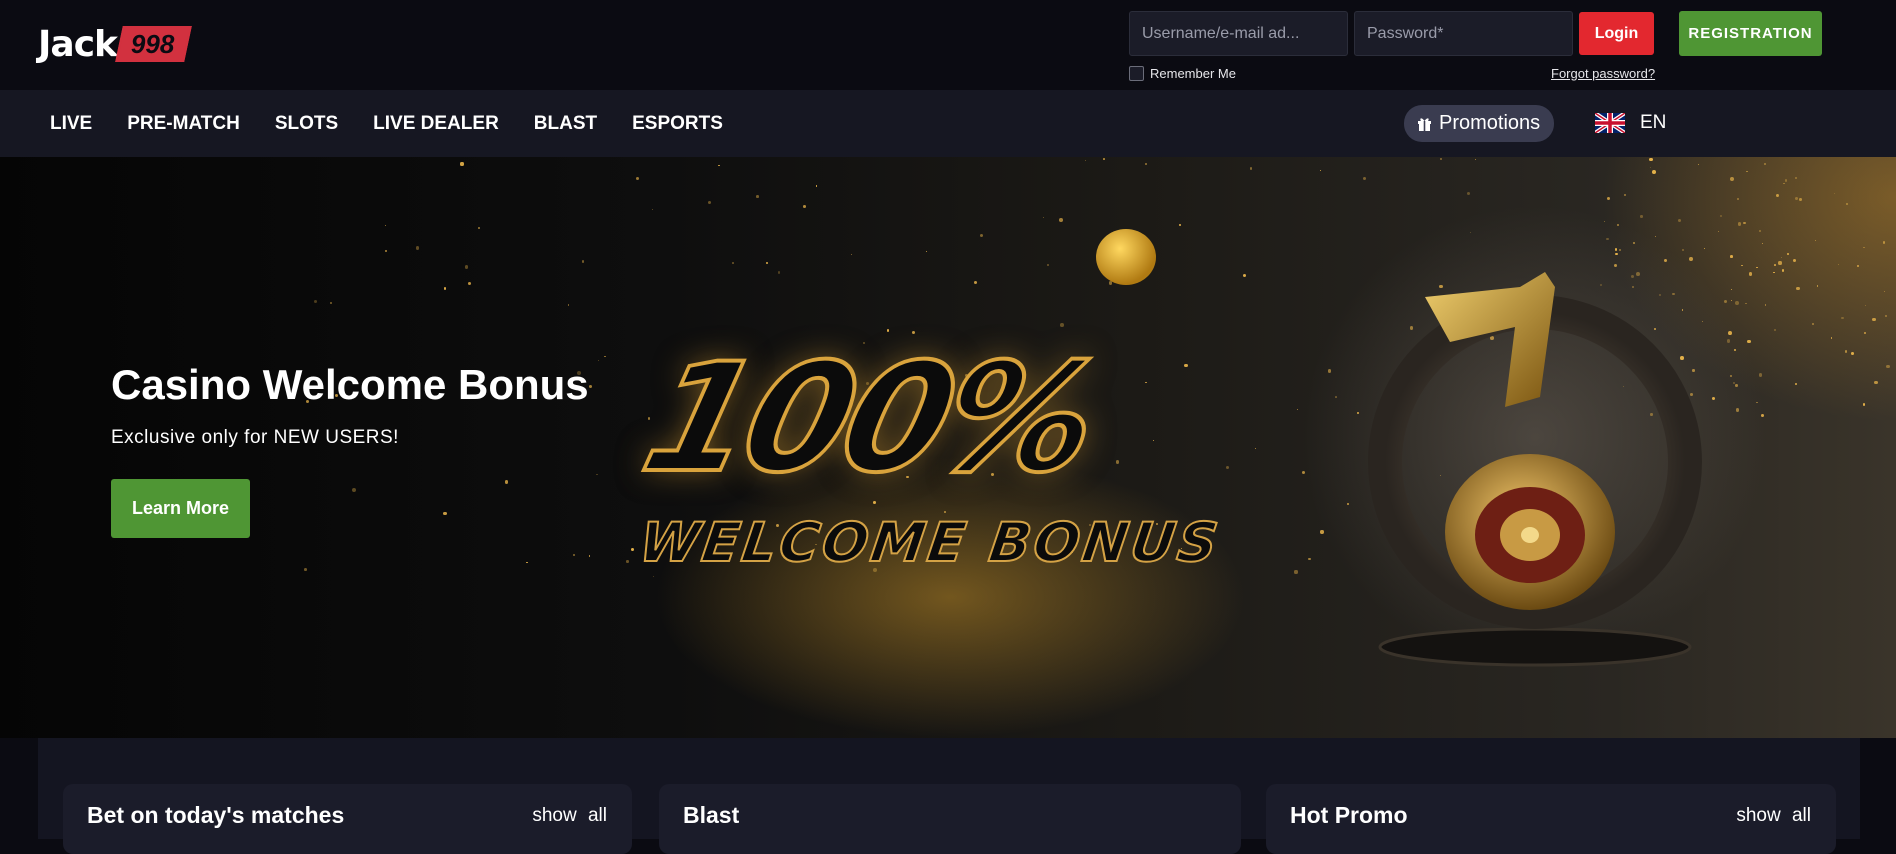 This screenshot has width=1896, height=854. What do you see at coordinates (183, 124) in the screenshot?
I see `nav-item-pre-match: PRE-MATCH` at bounding box center [183, 124].